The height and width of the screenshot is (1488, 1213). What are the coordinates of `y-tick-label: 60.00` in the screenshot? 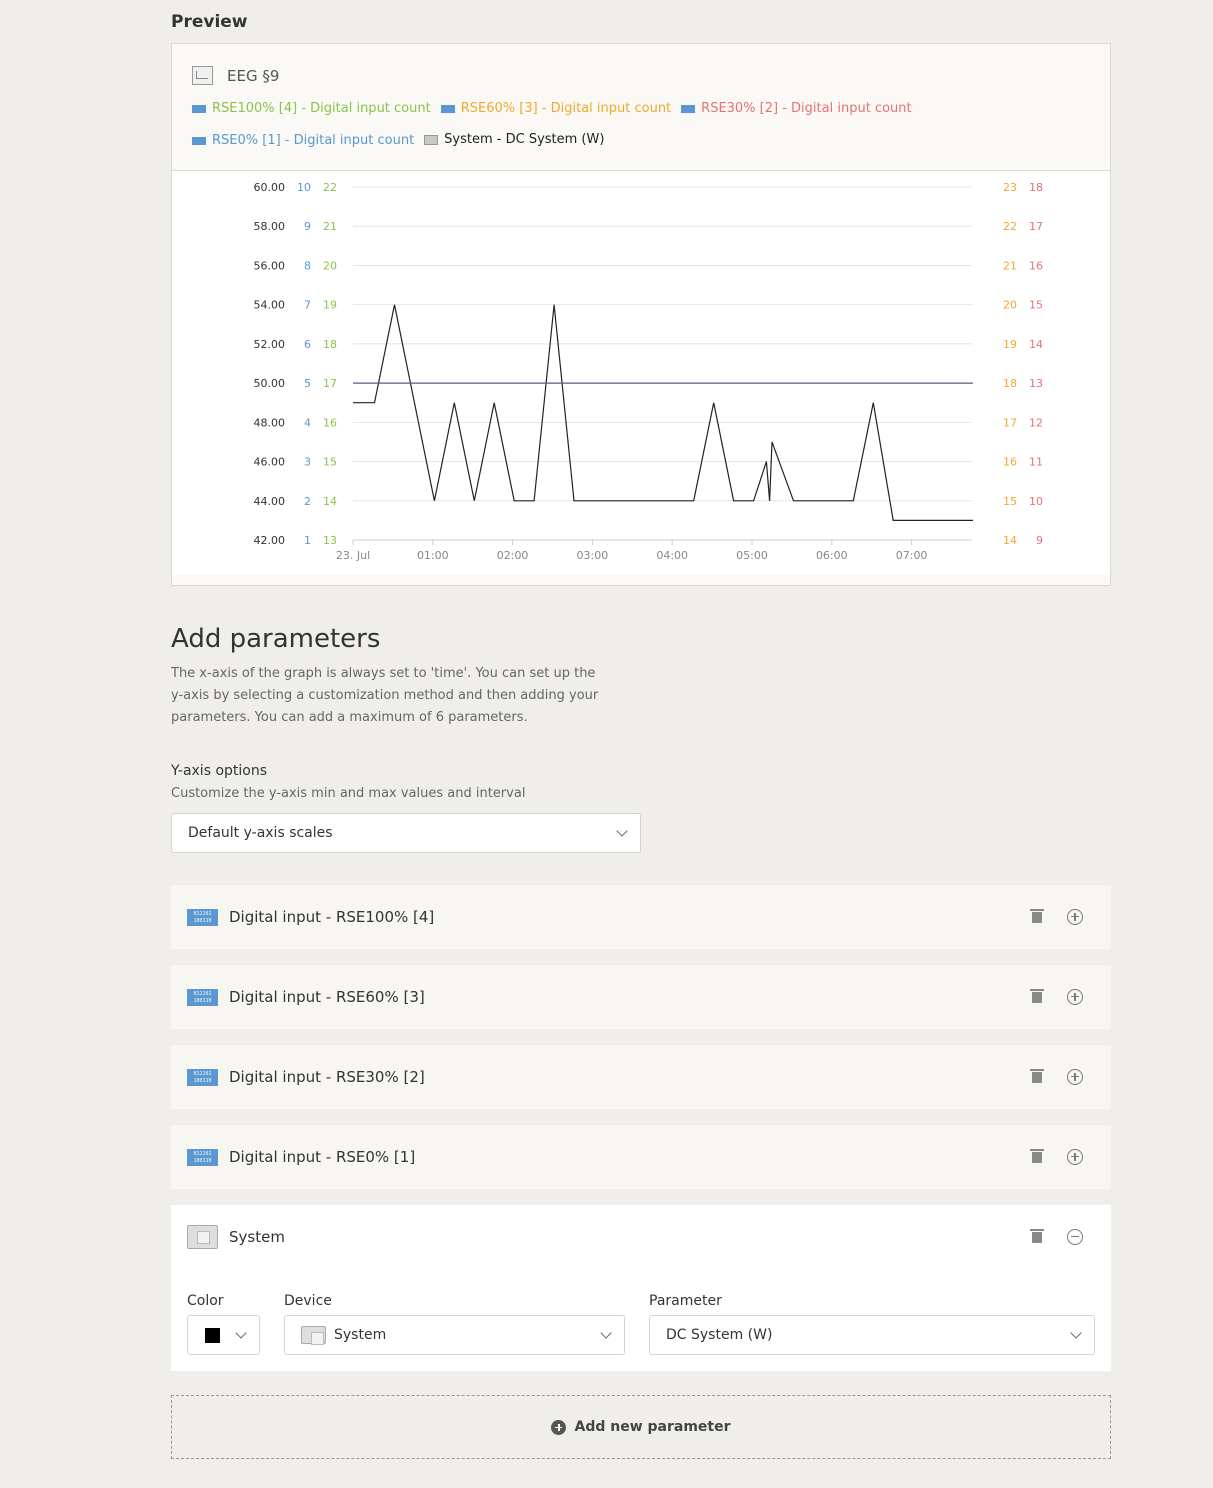 It's located at (270, 187).